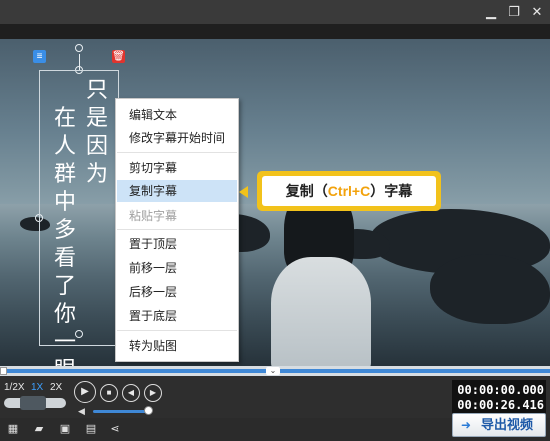 This screenshot has height=441, width=550. I want to click on new-project-icon: ▦, so click(13, 429).